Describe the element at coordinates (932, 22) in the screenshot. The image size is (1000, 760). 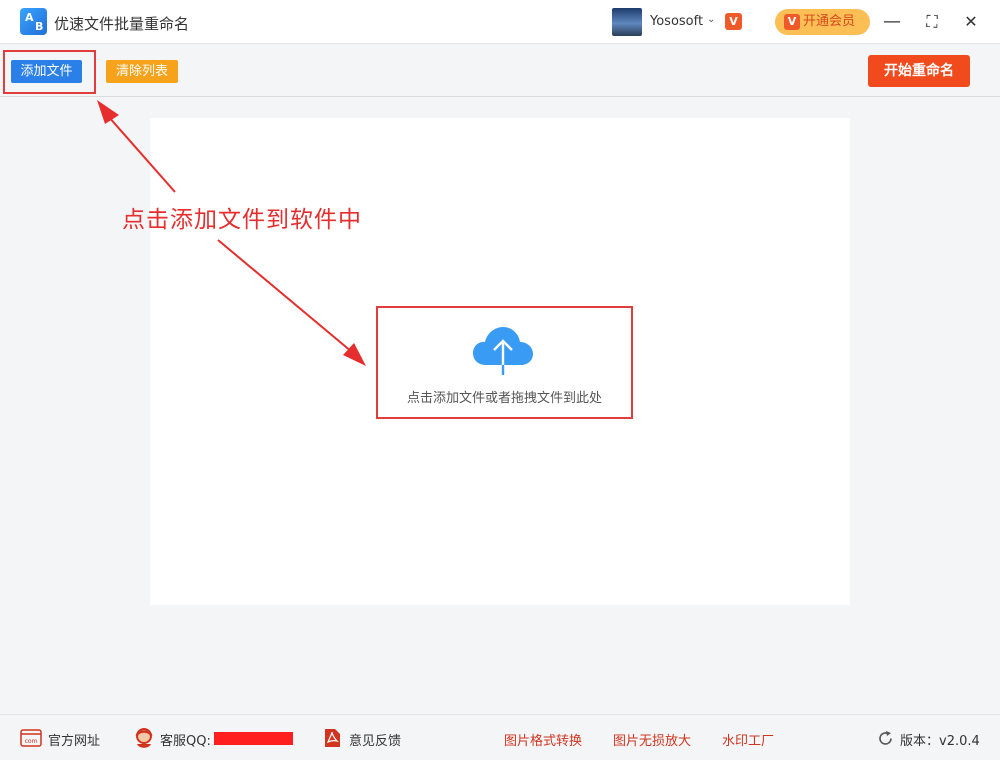
I see `maximize-button: ⛶` at that location.